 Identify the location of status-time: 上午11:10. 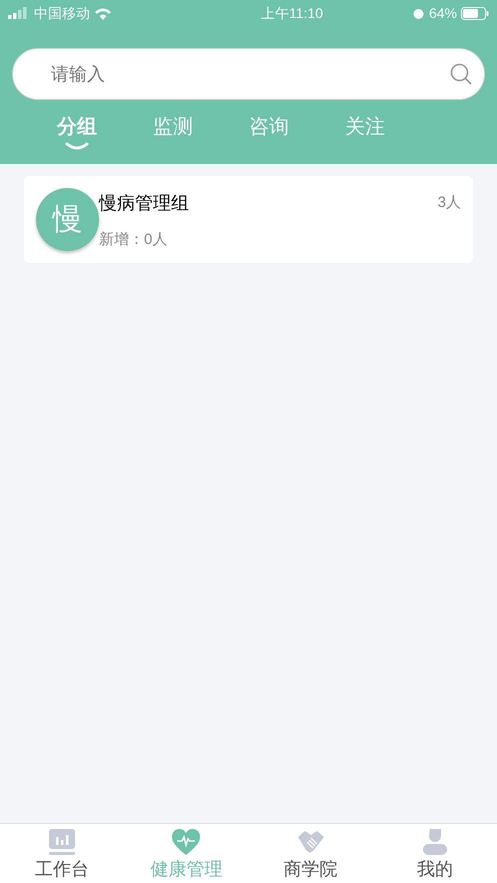
(291, 13).